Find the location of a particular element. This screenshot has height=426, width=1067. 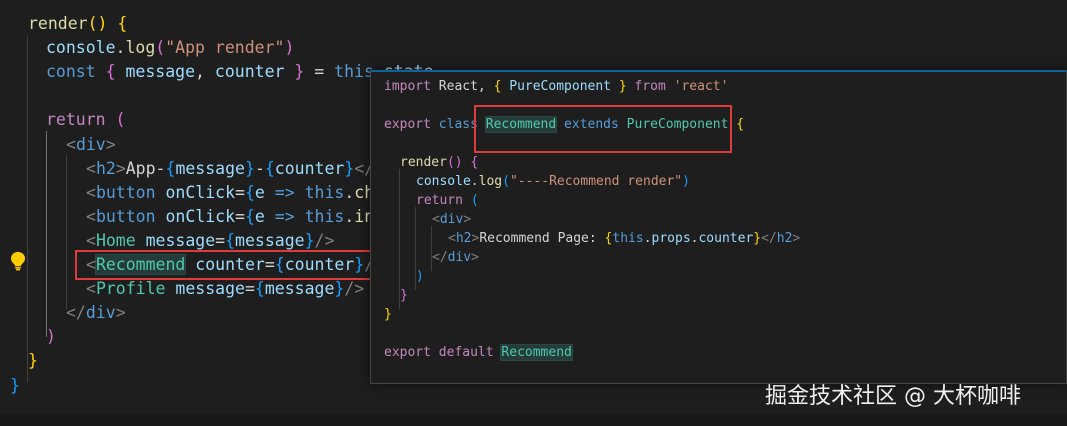

code-line: console.log("App render") is located at coordinates (170, 48).